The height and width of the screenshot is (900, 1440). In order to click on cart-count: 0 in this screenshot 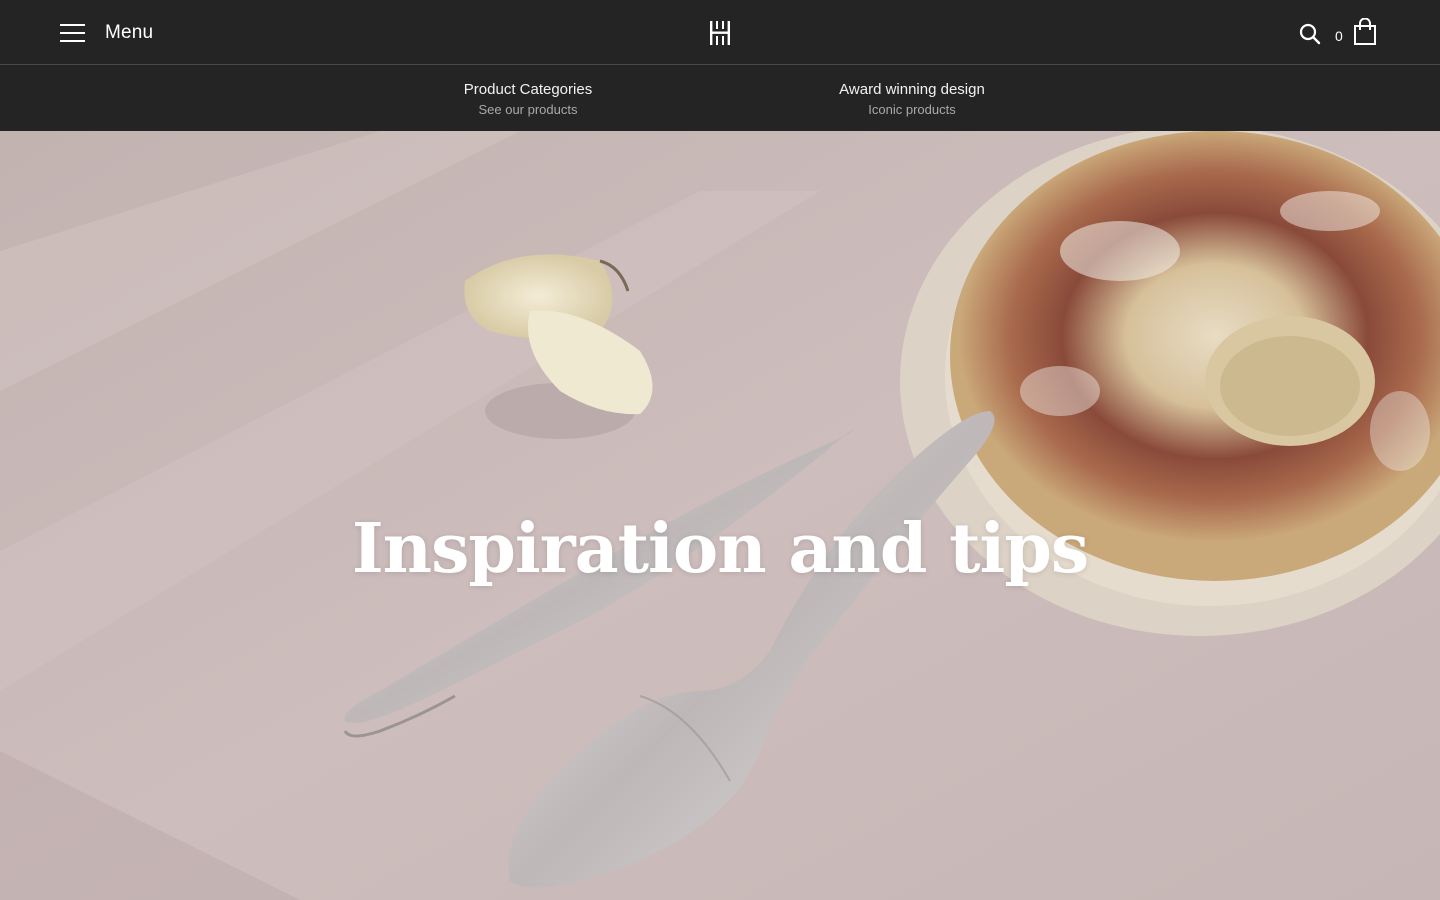, I will do `click(1339, 36)`.